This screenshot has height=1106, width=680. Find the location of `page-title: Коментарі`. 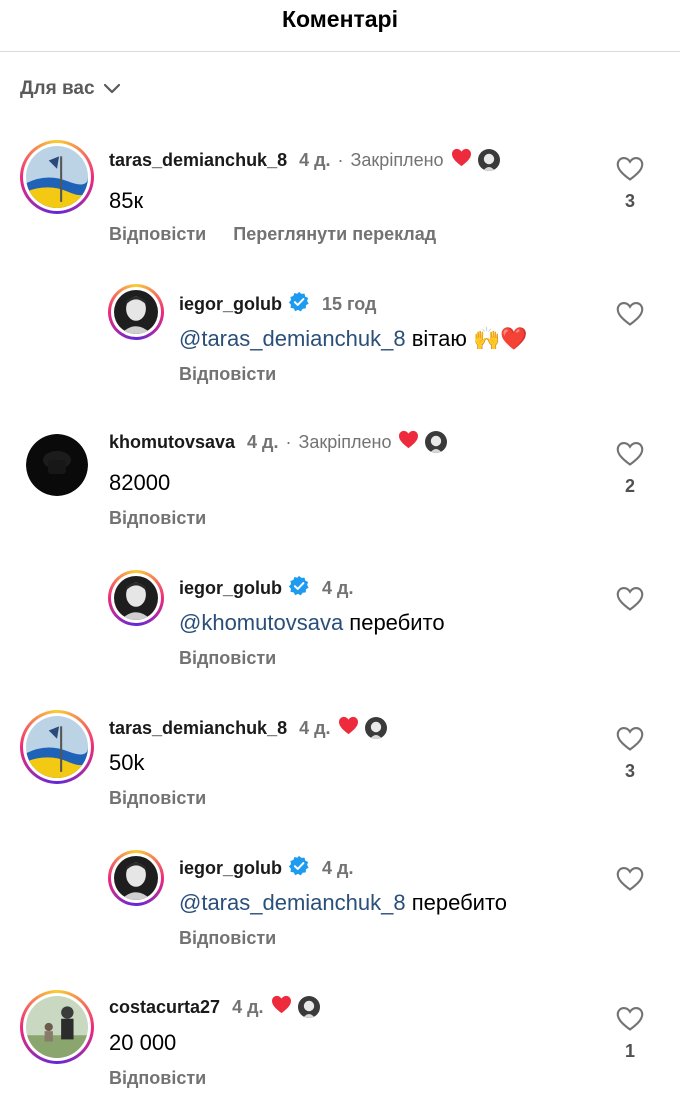

page-title: Коментарі is located at coordinates (340, 19).